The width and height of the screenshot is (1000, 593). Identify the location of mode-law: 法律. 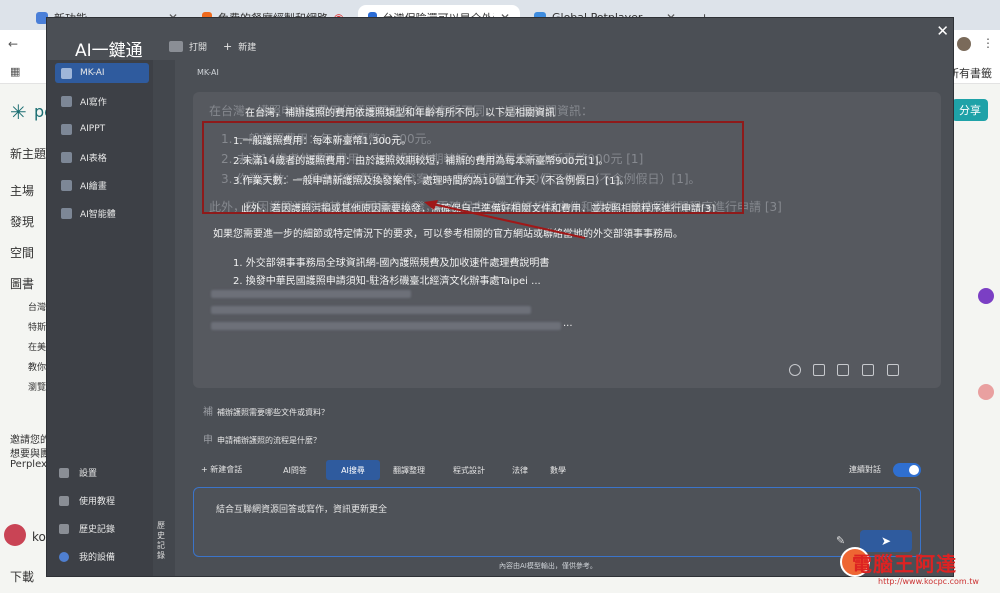
(520, 470).